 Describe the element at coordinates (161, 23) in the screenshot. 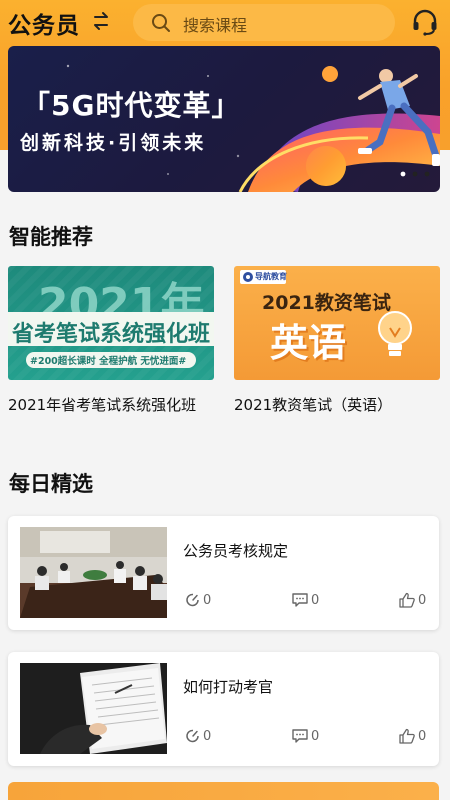

I see `search-icon` at that location.